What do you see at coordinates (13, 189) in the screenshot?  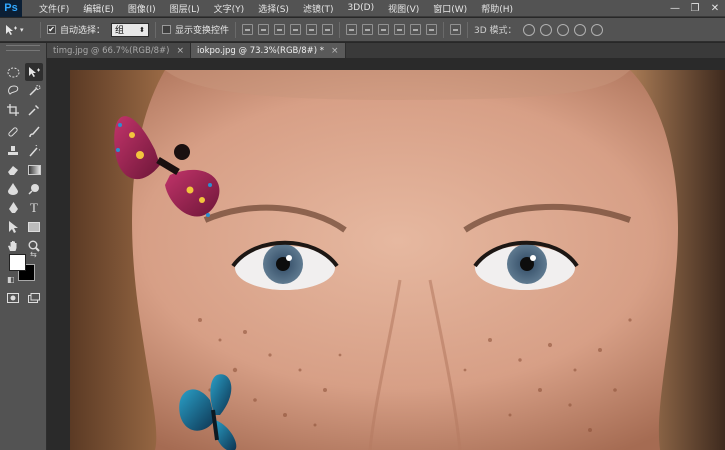 I see `blur-tool-icon` at bounding box center [13, 189].